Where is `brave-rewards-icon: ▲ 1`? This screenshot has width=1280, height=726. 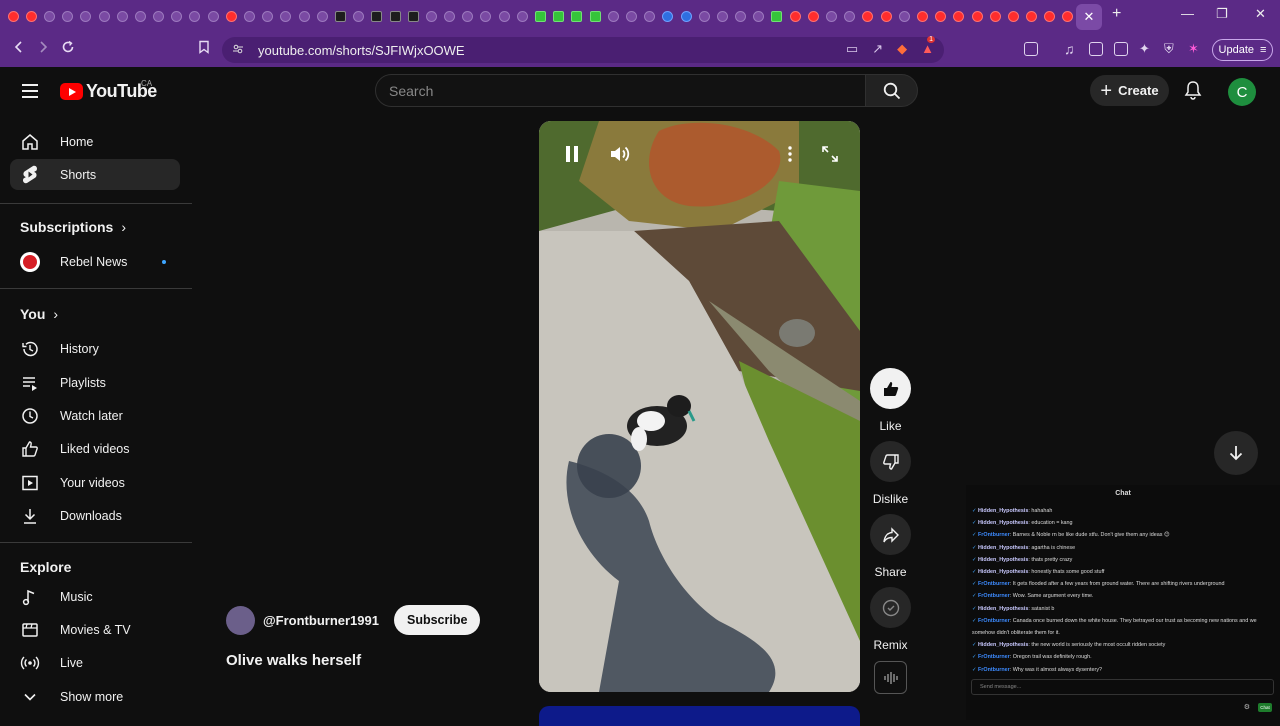 brave-rewards-icon: ▲ 1 is located at coordinates (928, 46).